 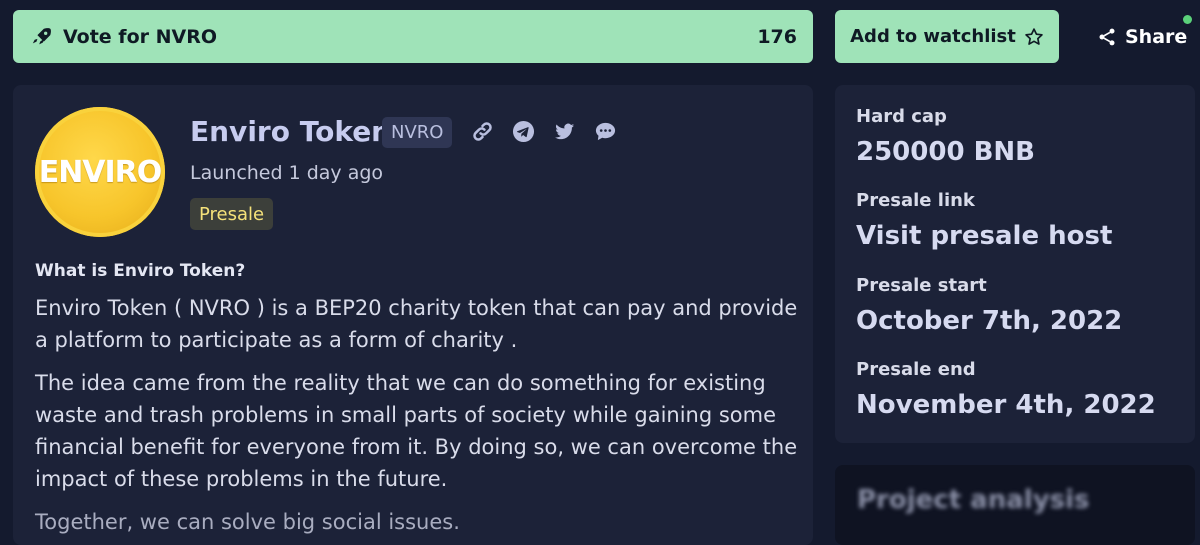 I want to click on social-links, so click(x=544, y=131).